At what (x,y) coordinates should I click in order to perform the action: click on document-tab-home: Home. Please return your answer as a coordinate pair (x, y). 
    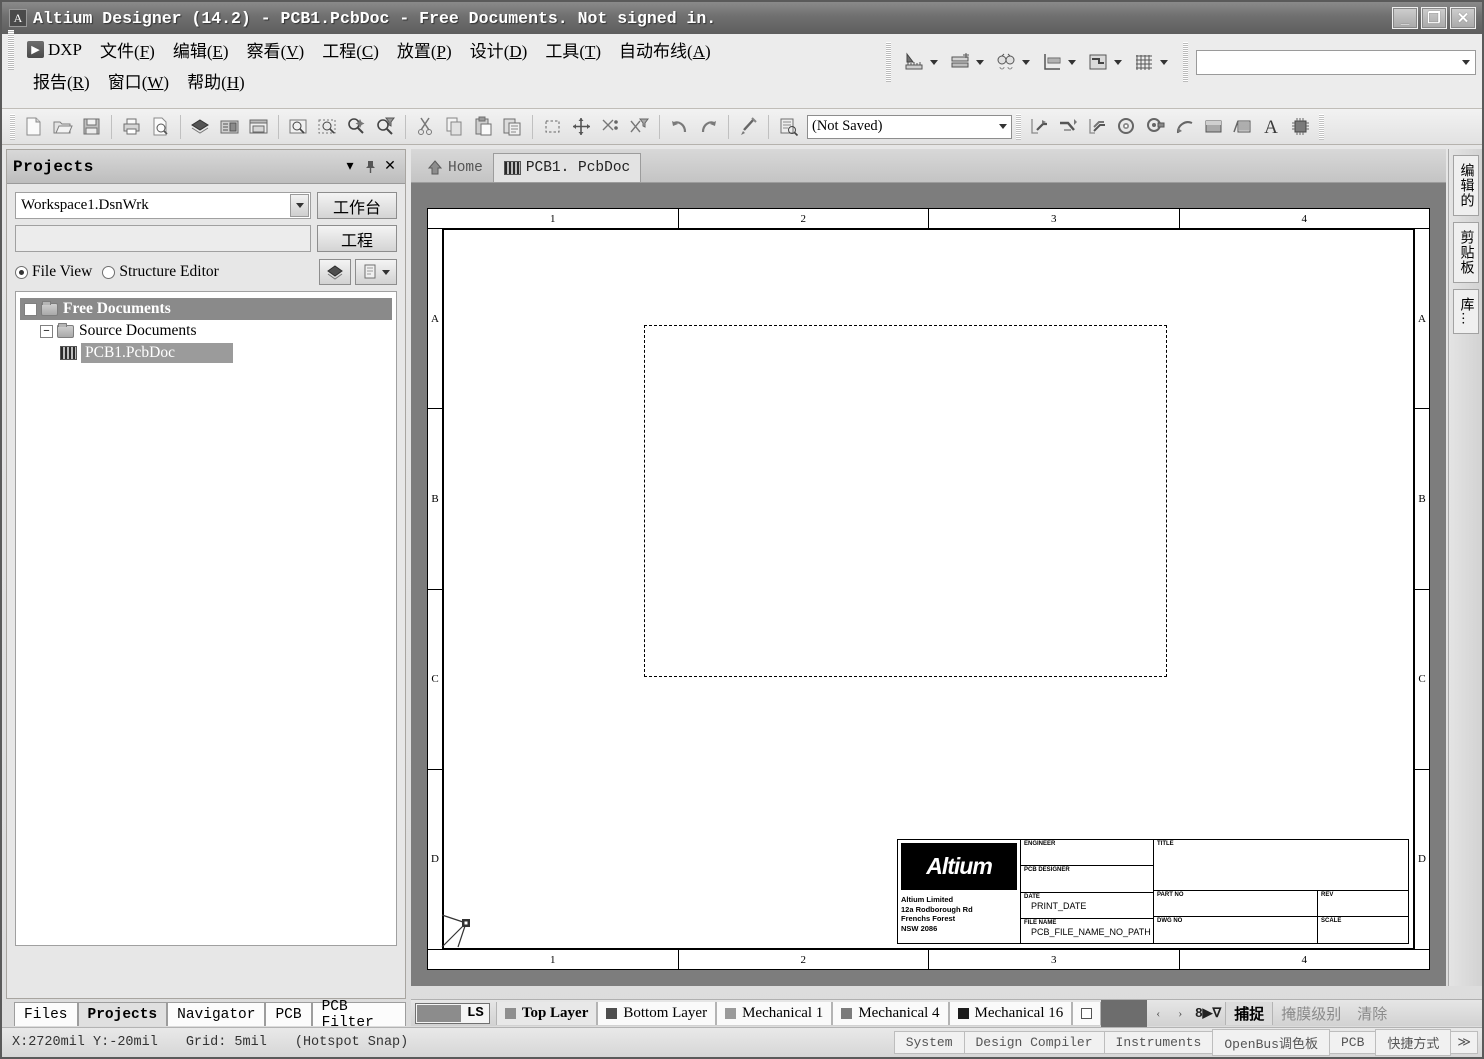
    Looking at the image, I should click on (455, 167).